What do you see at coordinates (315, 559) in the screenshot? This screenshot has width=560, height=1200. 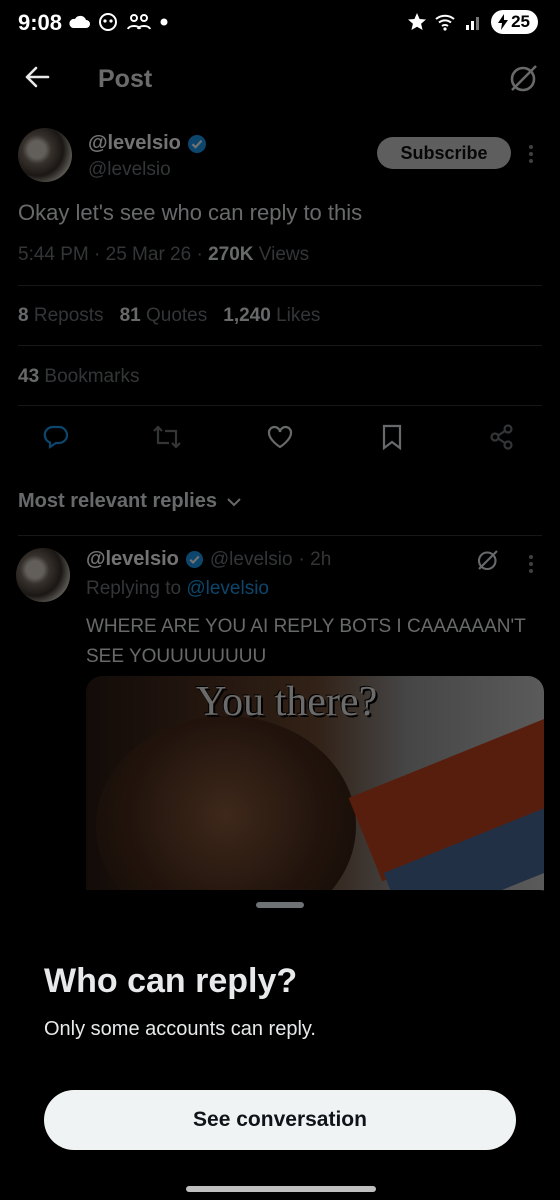 I see `reply-time: · 2h` at bounding box center [315, 559].